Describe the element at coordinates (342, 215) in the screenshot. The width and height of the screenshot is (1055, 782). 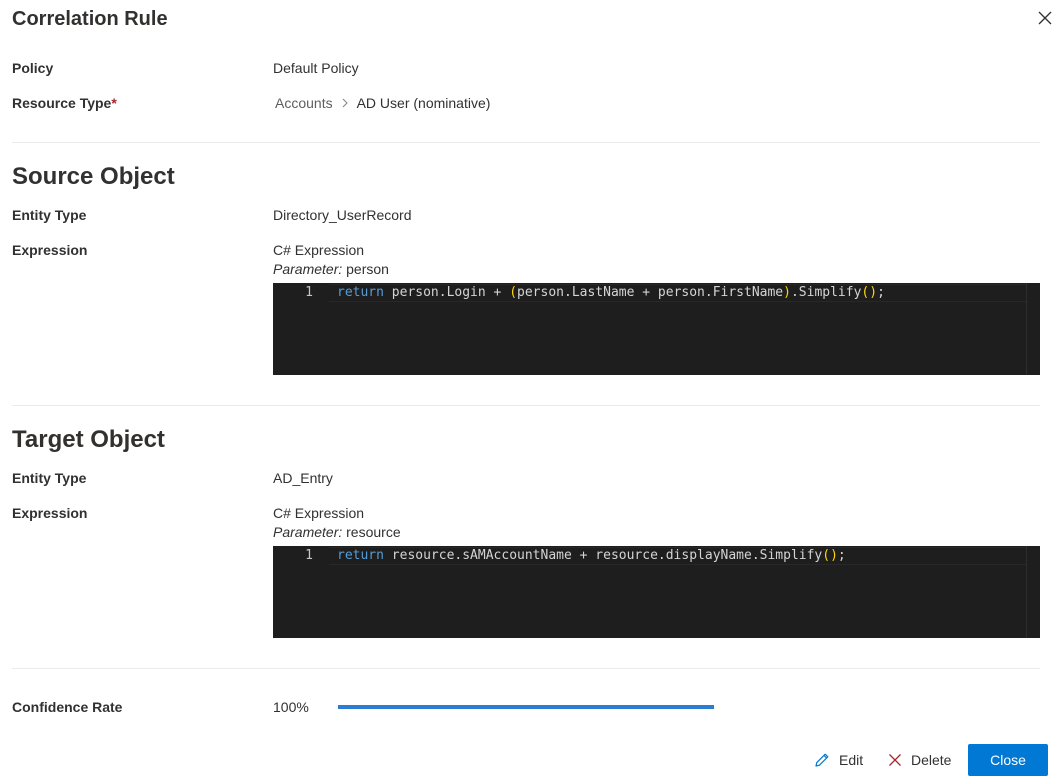
I see `source-entity-type-value: Directory_UserRecord` at that location.